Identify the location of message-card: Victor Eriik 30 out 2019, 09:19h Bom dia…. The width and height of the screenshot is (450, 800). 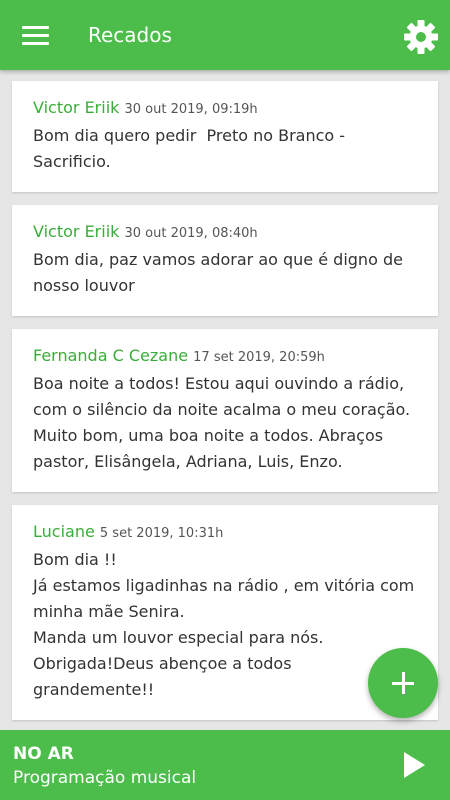
(225, 136).